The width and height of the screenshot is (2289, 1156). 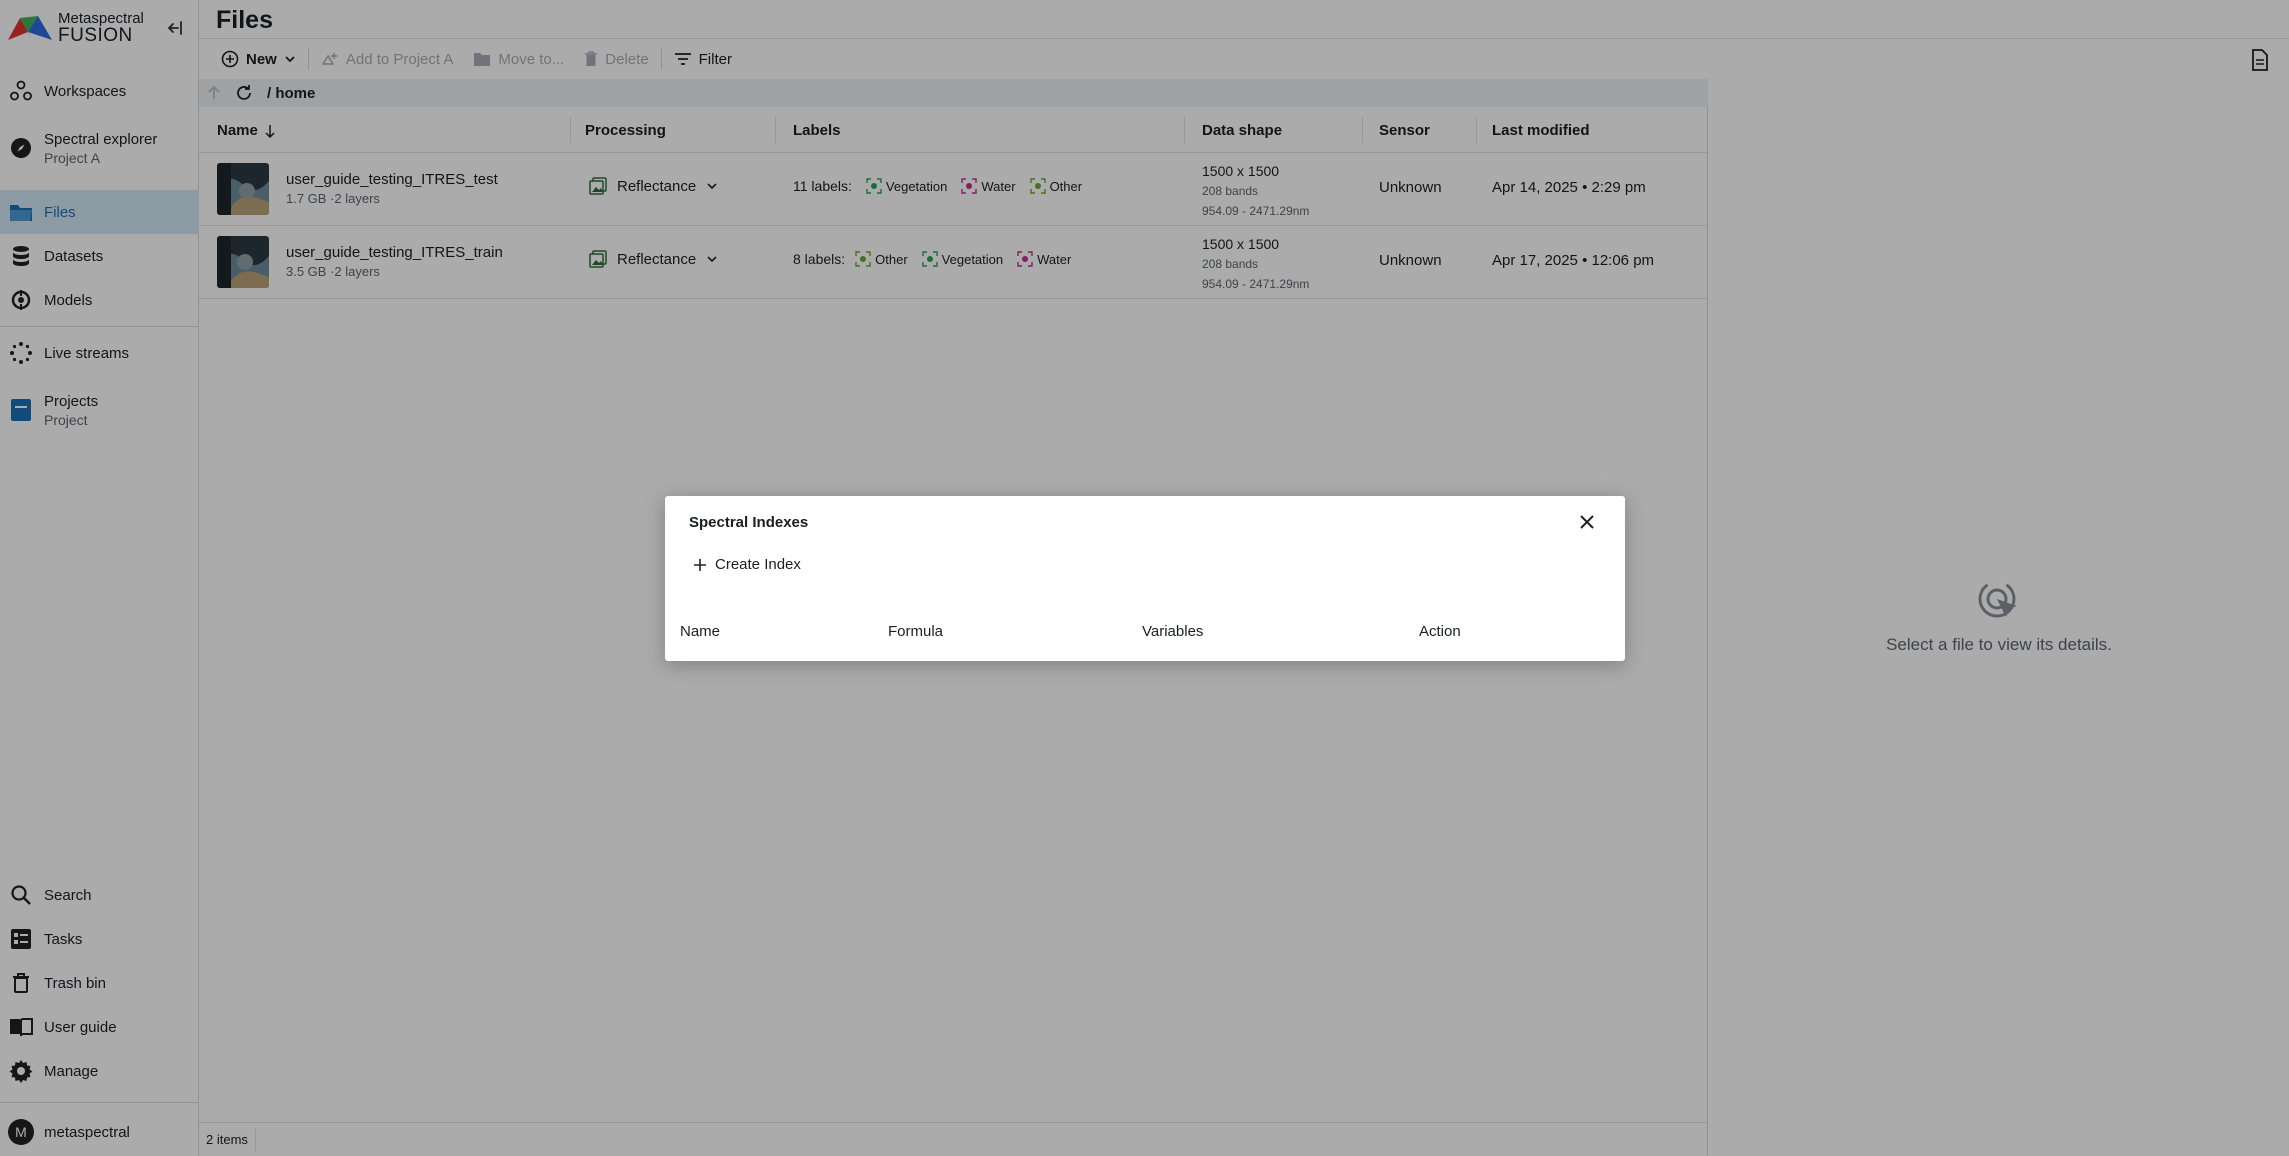 I want to click on close-icon, so click(x=1587, y=522).